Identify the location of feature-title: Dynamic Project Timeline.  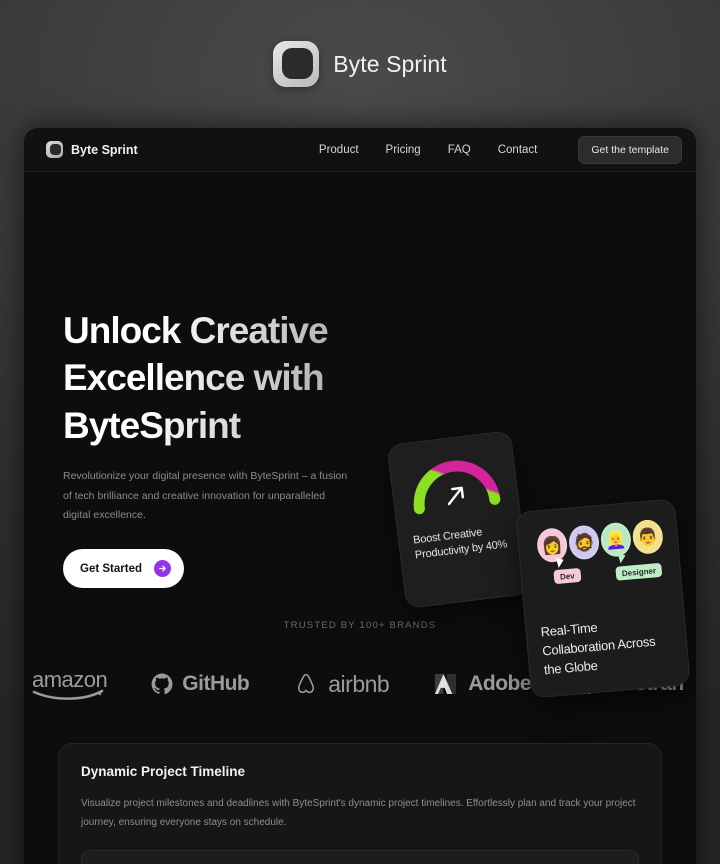
(163, 771).